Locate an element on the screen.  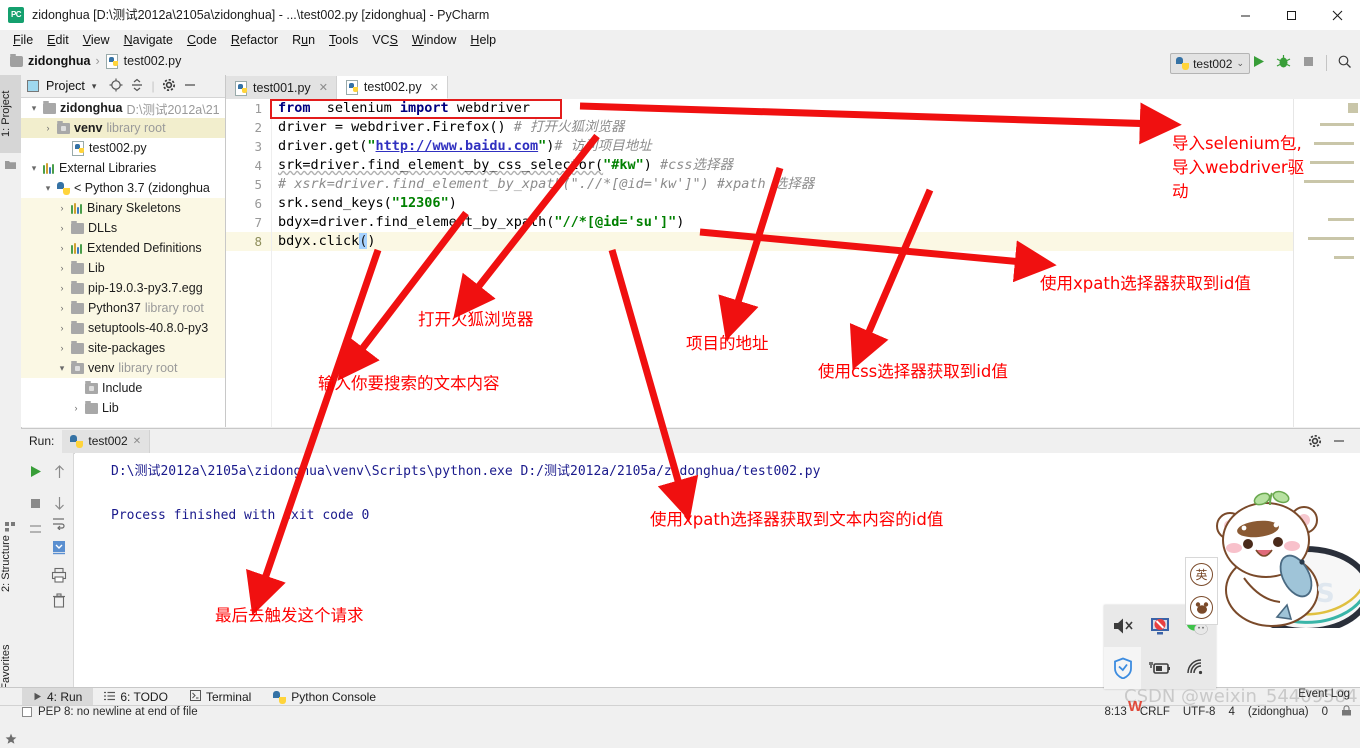
tree-node: ▾ < Python 3.7 (zidonghua is located at coordinates (123, 188).